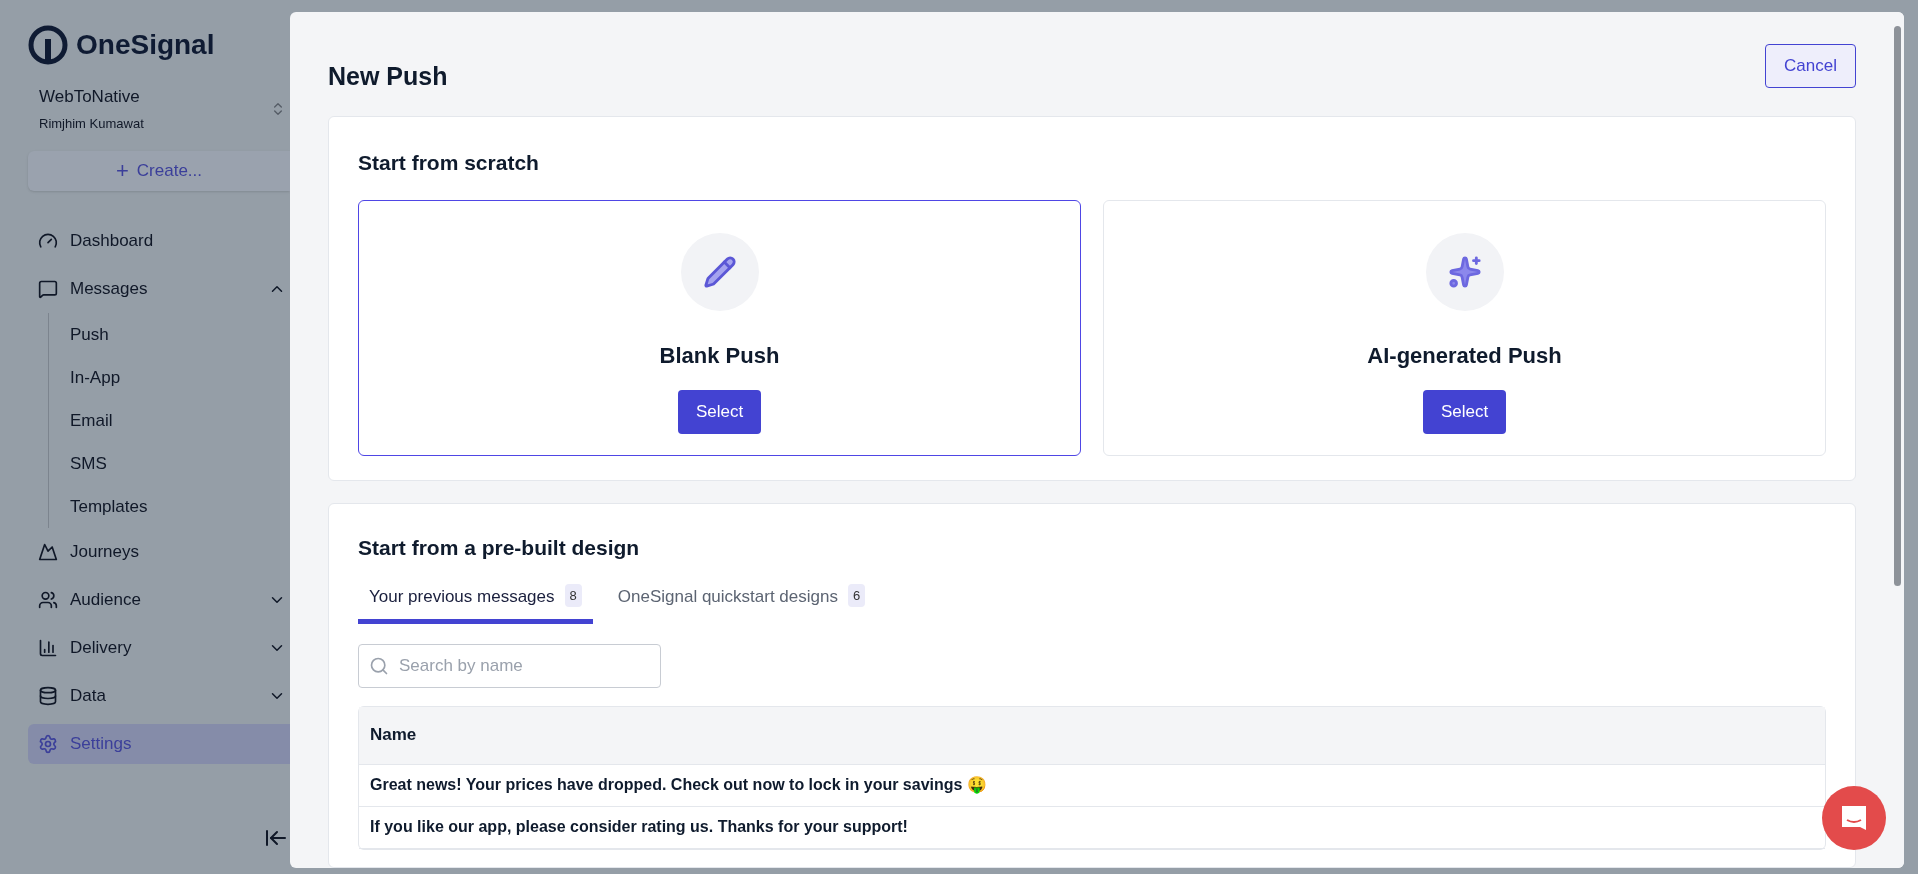 This screenshot has height=874, width=1918. I want to click on count-badge: 8, so click(573, 595).